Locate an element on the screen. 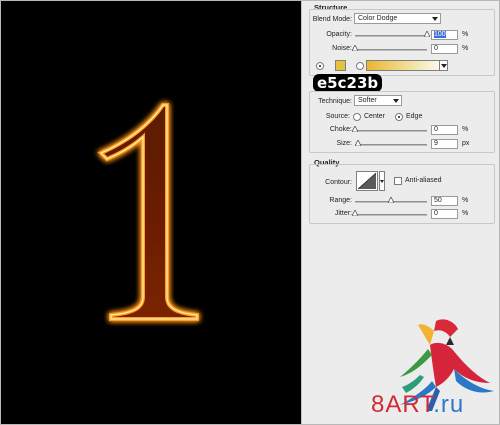 Image resolution: width=500 pixels, height=425 pixels. anti-aliased-checkbox is located at coordinates (398, 181).